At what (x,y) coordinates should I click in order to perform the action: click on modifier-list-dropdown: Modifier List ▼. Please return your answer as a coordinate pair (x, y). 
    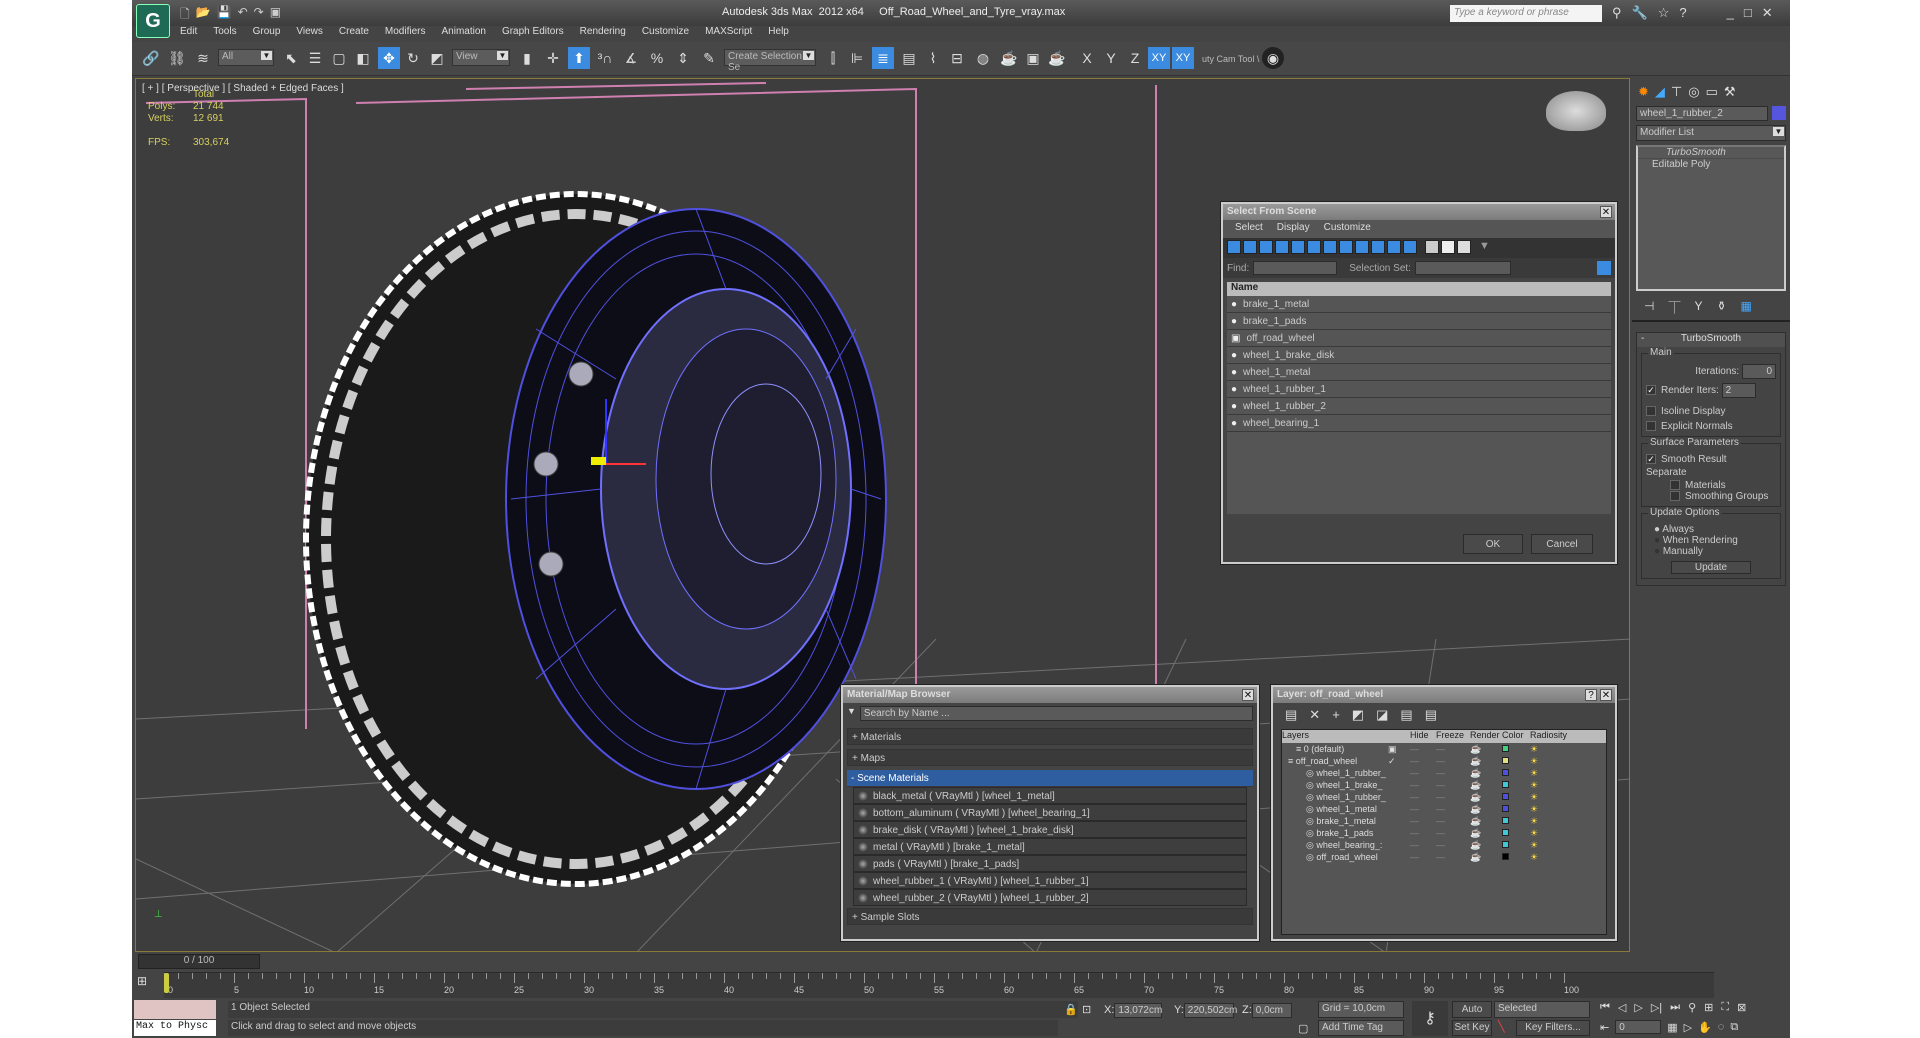
    Looking at the image, I should click on (1711, 133).